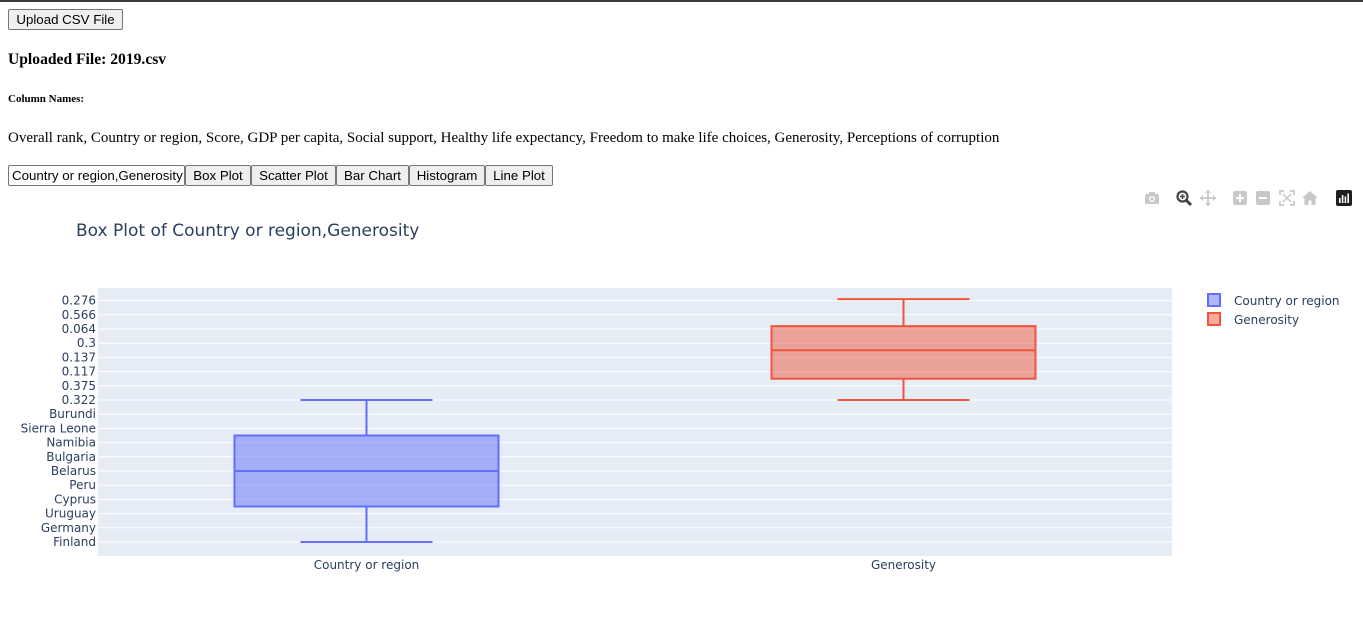  I want to click on box-plot-button: Box Plot, so click(218, 175).